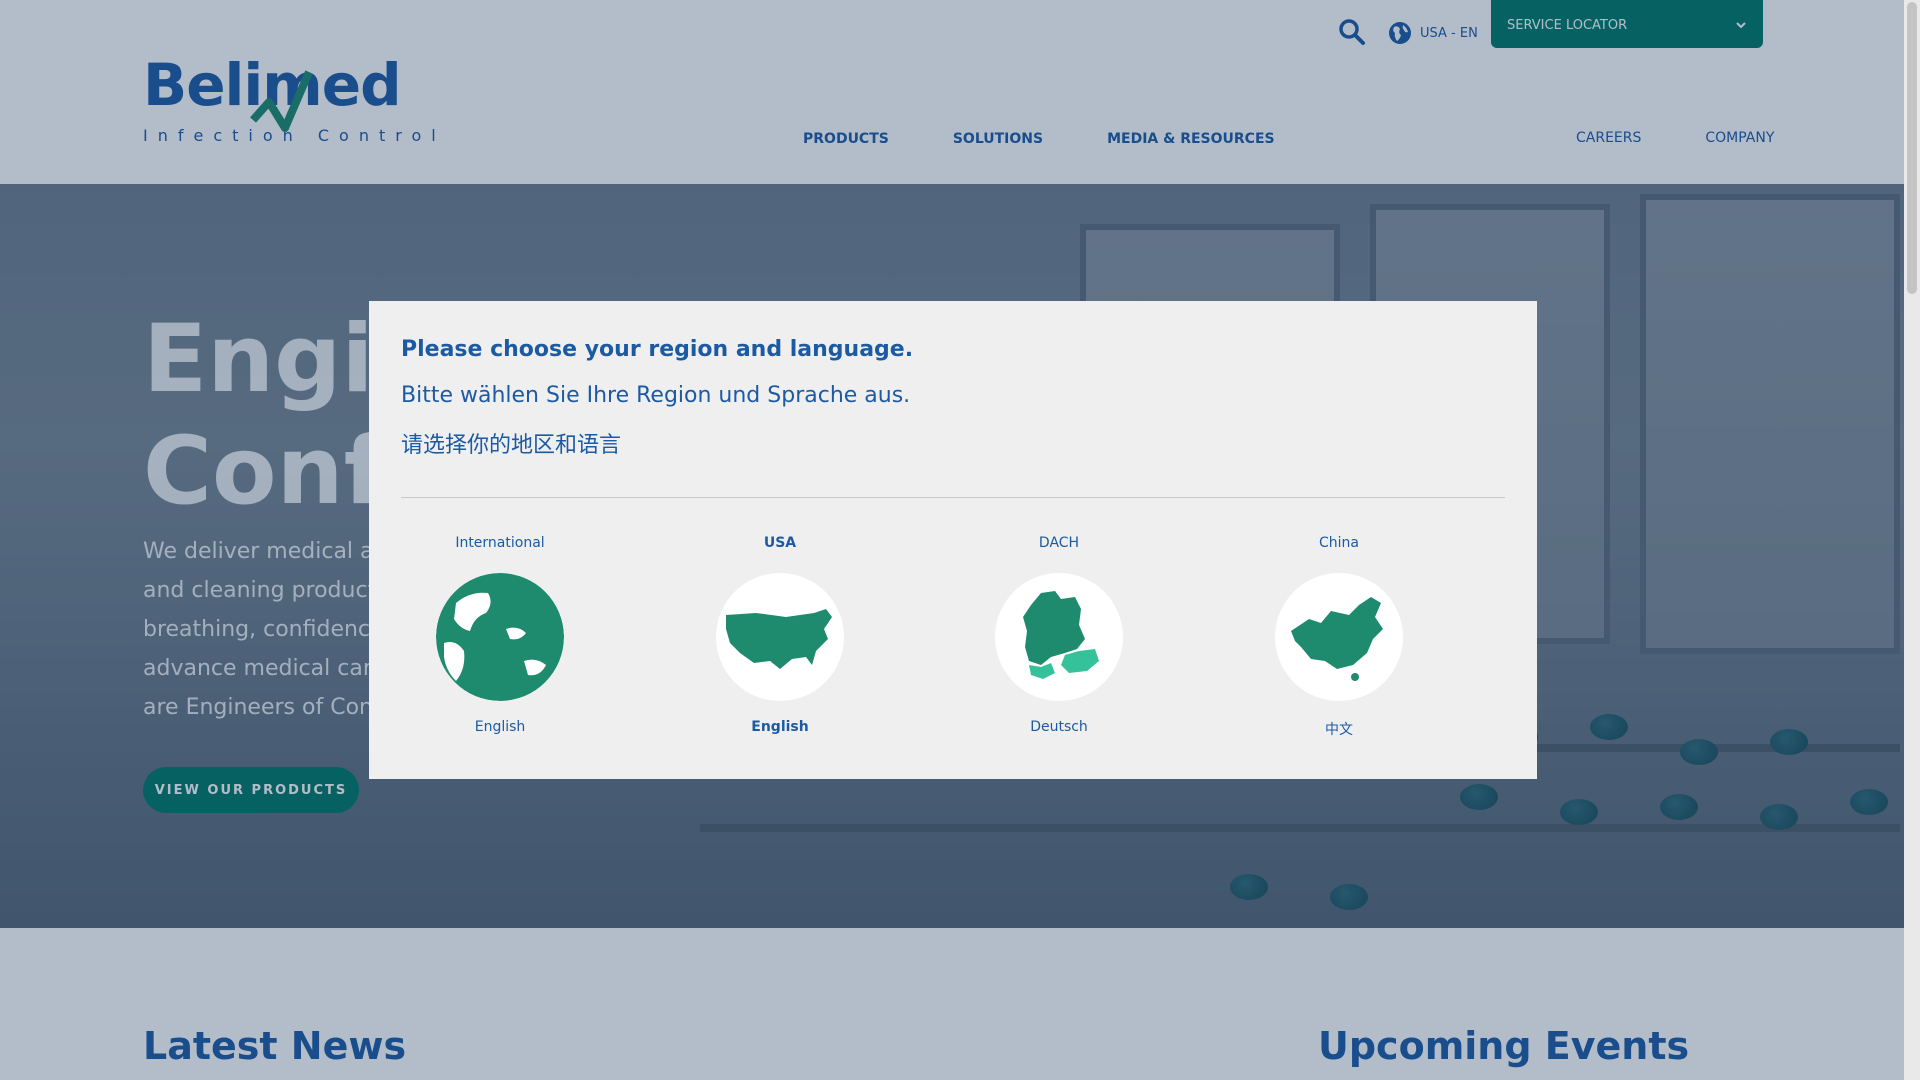 The image size is (1920, 1080). What do you see at coordinates (1912, 540) in the screenshot?
I see `page-scrollbar` at bounding box center [1912, 540].